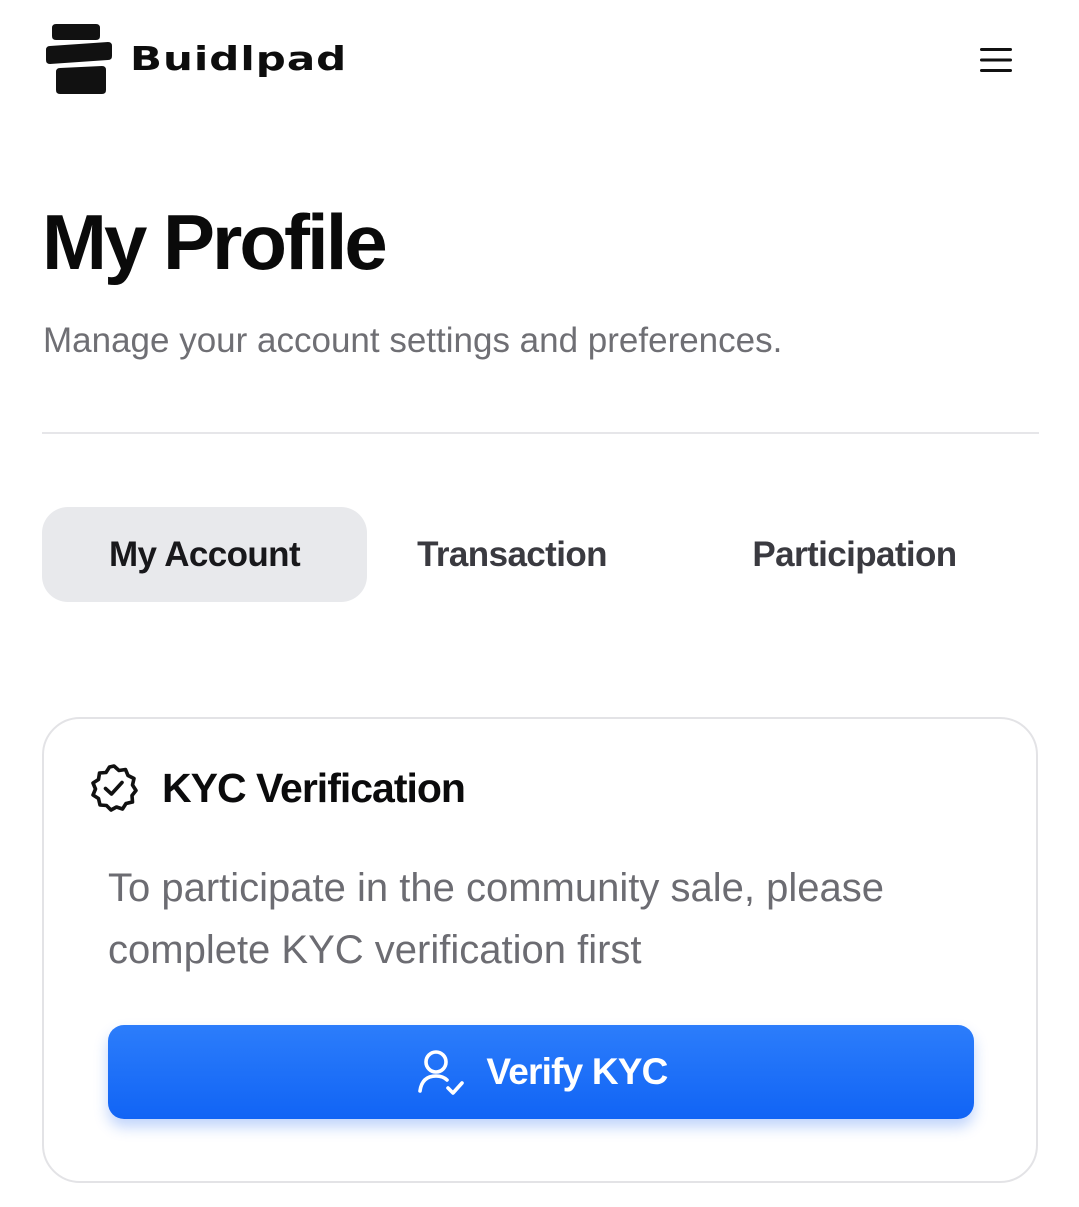 The width and height of the screenshot is (1079, 1207). I want to click on menu-button, so click(996, 60).